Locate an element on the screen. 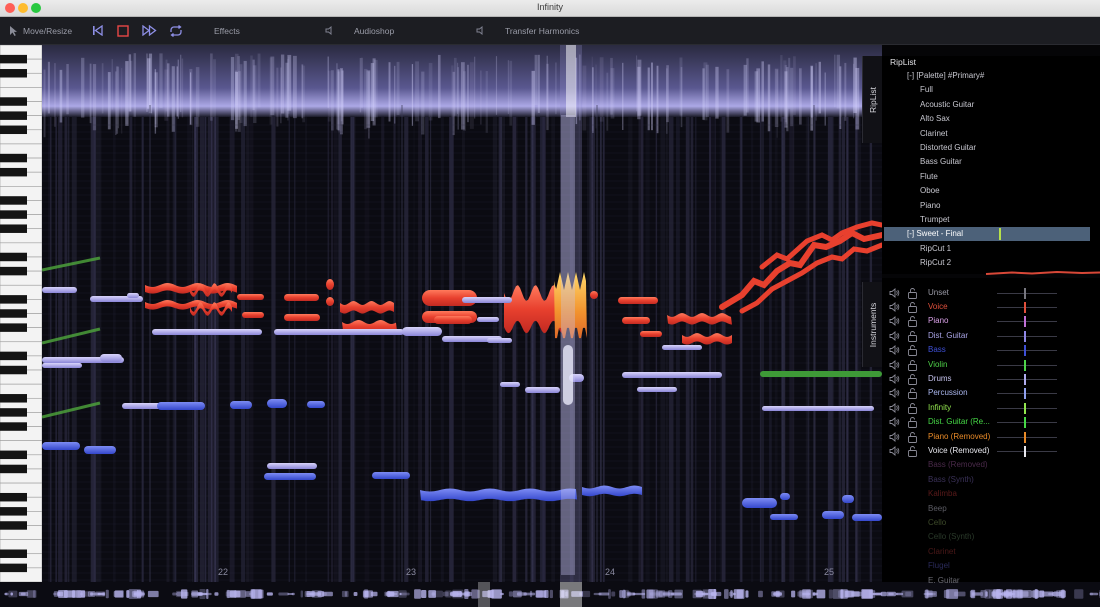 This screenshot has height=607, width=1100. riplist-item: Flute is located at coordinates (929, 177).